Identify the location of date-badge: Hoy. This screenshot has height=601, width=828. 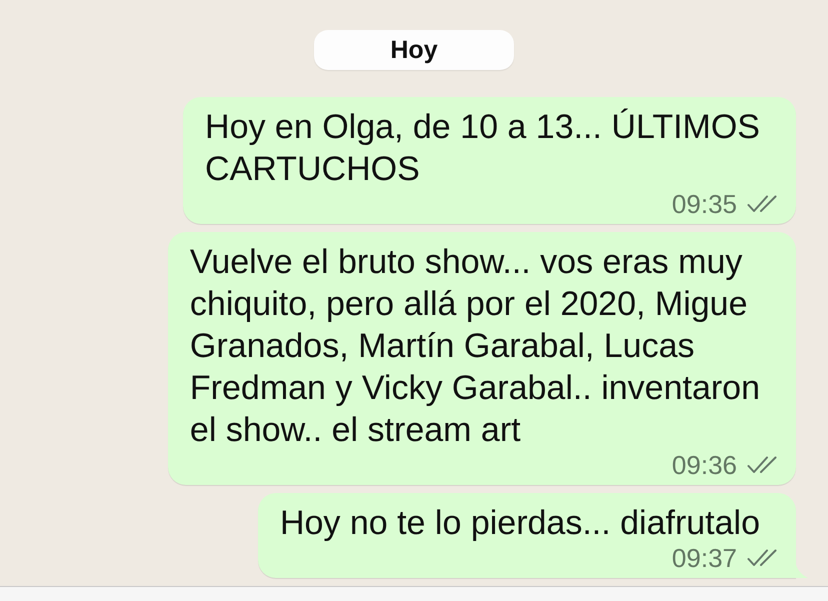
(414, 50).